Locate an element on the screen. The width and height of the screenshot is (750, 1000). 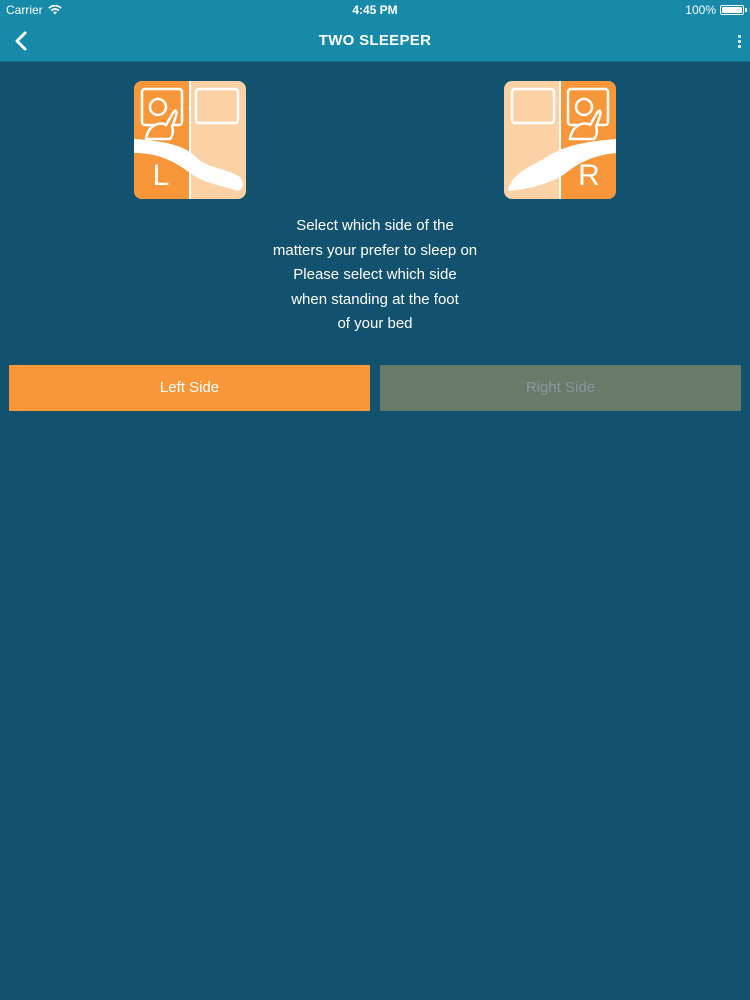
right-sleeper-icon: R is located at coordinates (560, 140).